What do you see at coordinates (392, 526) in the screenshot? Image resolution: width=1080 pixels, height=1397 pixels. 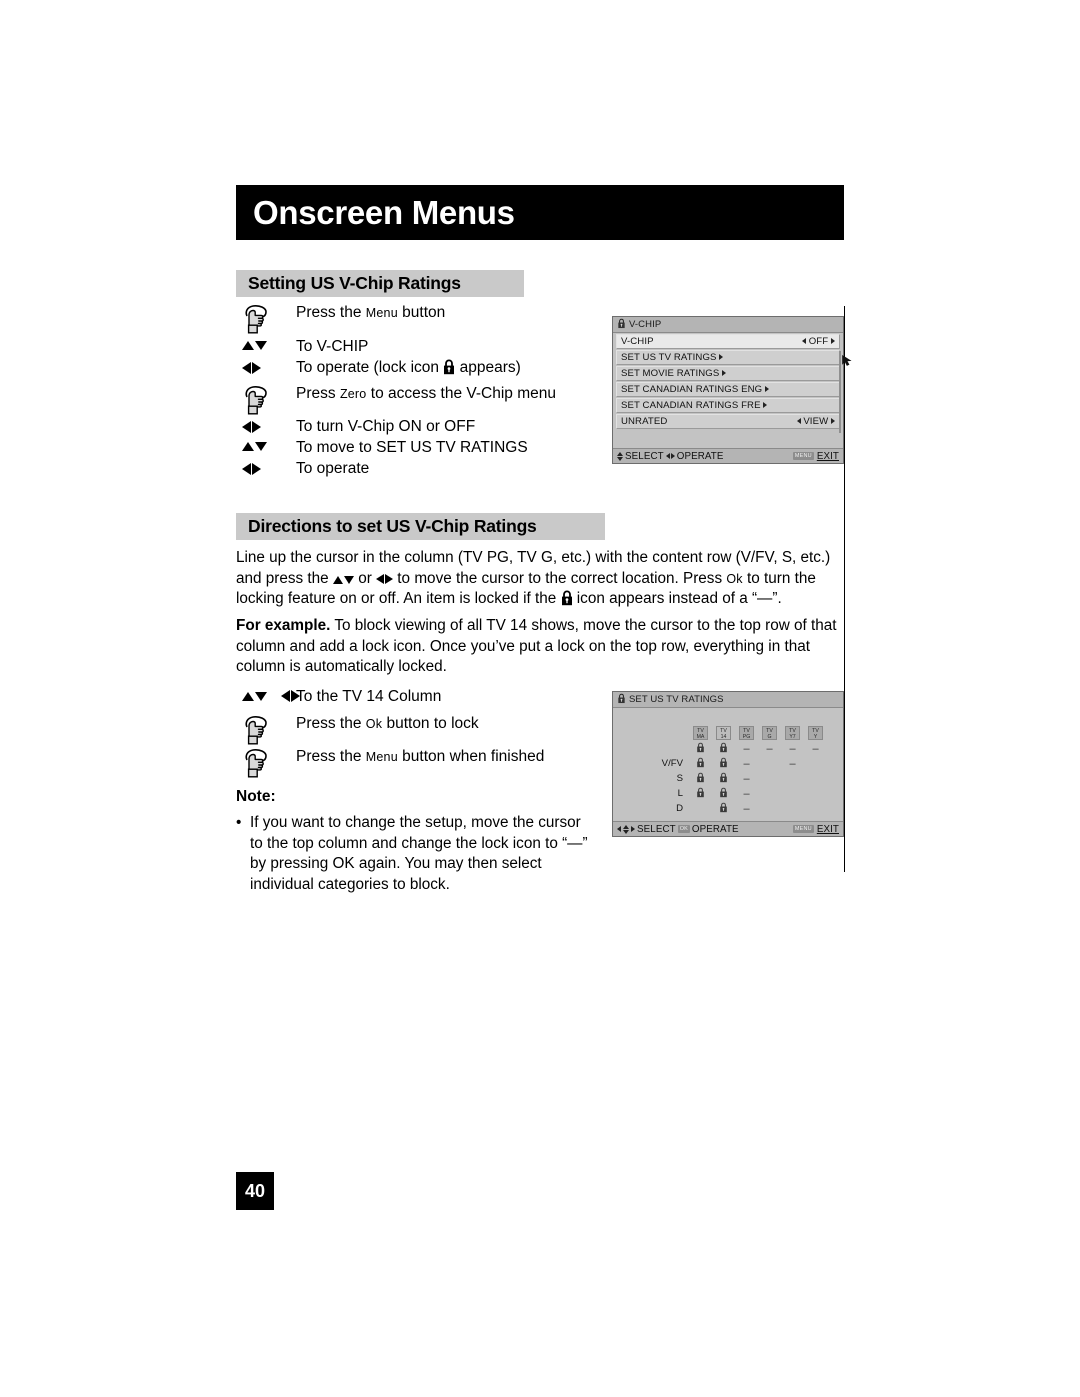 I see `section-heading-directions-label: Directions to set US V-Chip Ratings` at bounding box center [392, 526].